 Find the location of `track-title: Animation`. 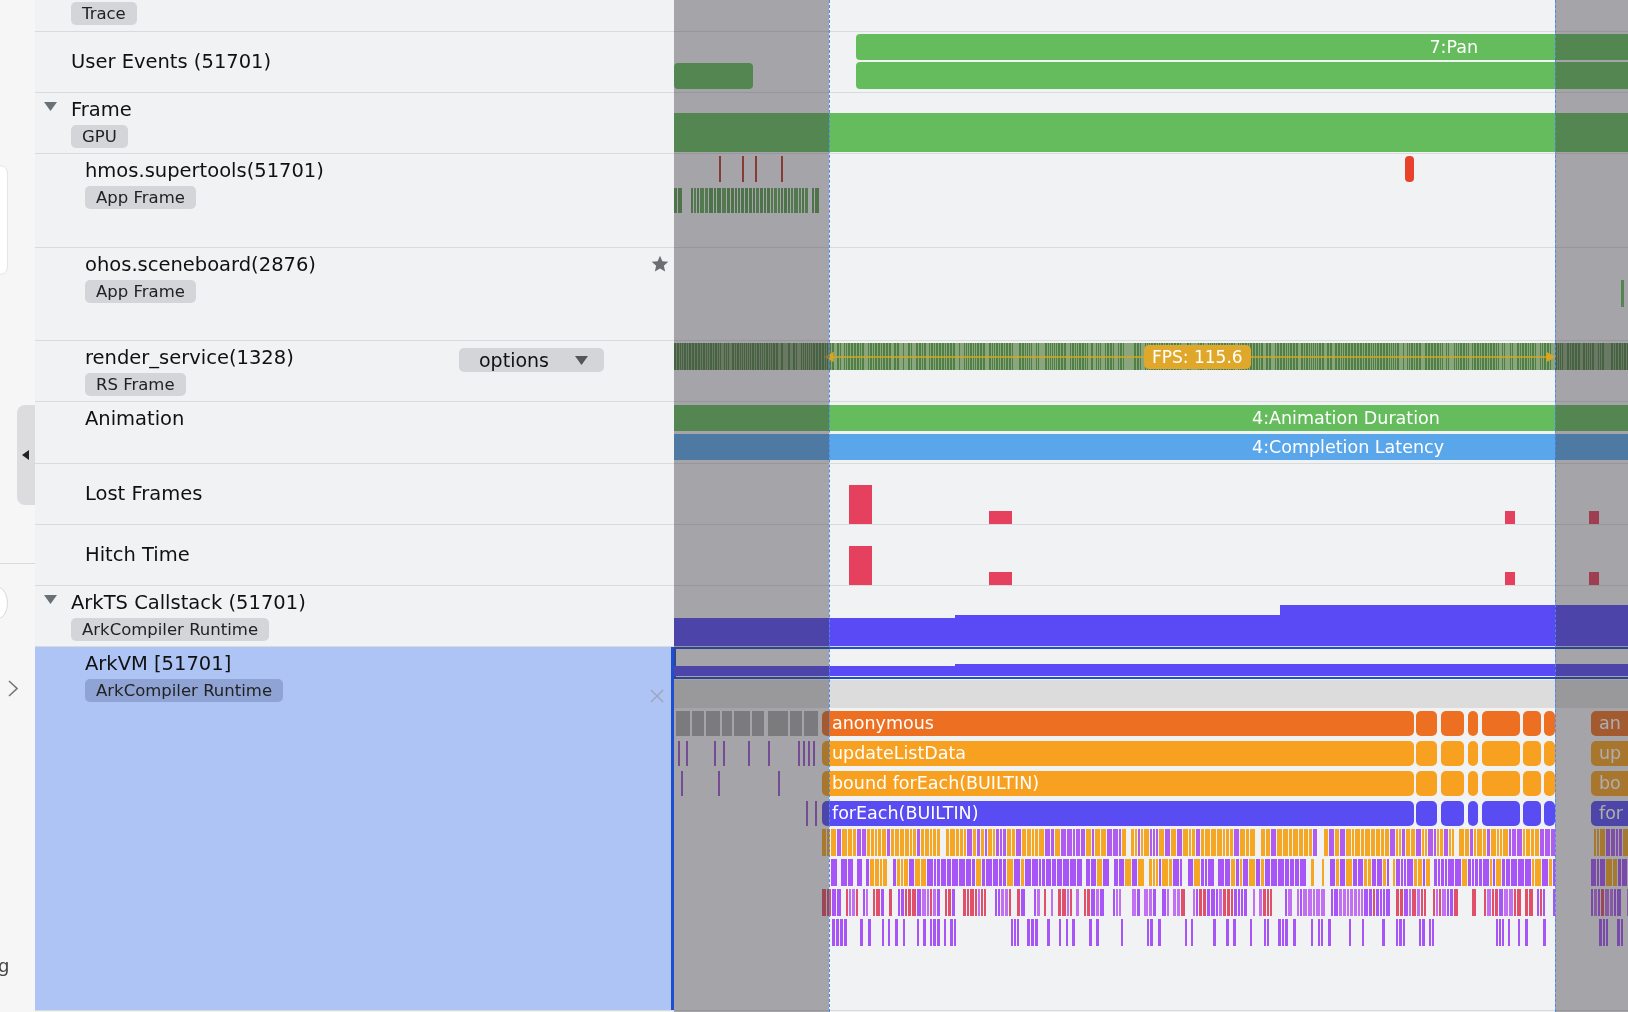

track-title: Animation is located at coordinates (135, 419).